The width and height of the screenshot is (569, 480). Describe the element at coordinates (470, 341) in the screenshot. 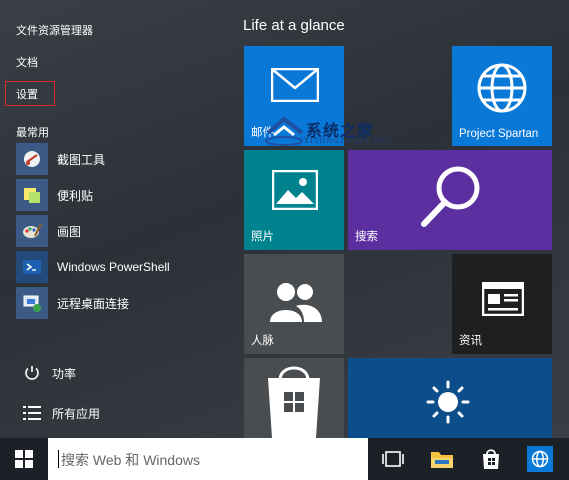

I see `news-label: 资讯` at that location.